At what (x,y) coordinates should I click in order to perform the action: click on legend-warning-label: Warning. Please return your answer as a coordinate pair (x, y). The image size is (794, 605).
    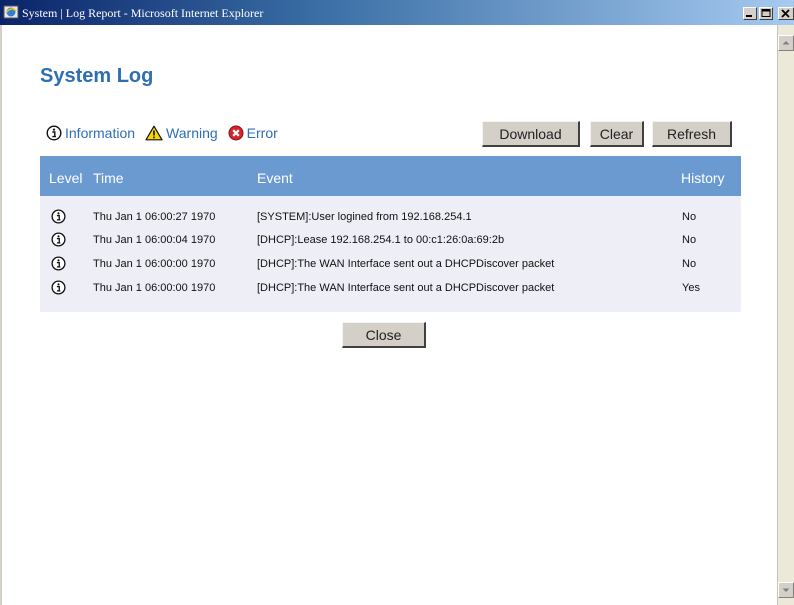
    Looking at the image, I should click on (192, 133).